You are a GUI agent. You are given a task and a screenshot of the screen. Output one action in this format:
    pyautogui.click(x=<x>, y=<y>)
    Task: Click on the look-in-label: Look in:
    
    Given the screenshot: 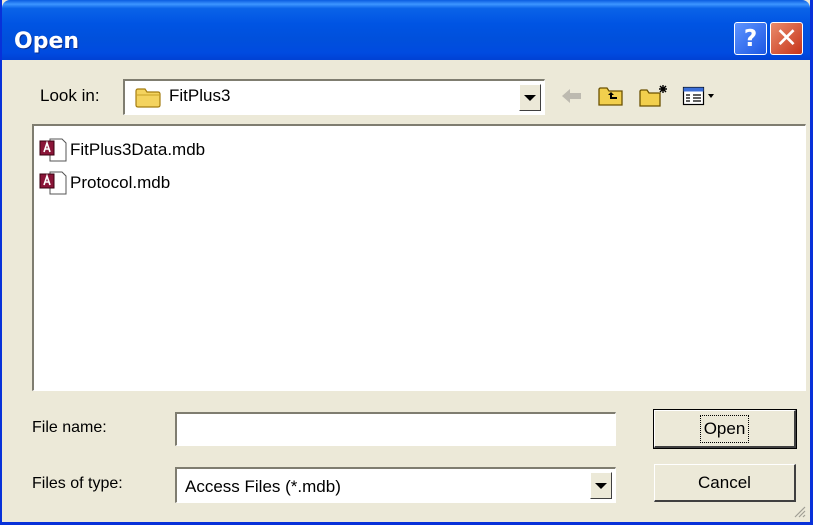 What is the action you would take?
    pyautogui.click(x=70, y=95)
    